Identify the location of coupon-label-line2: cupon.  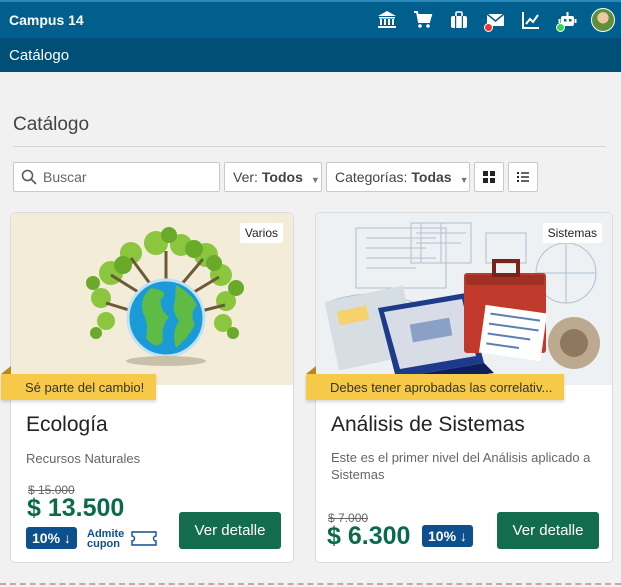
(103, 544).